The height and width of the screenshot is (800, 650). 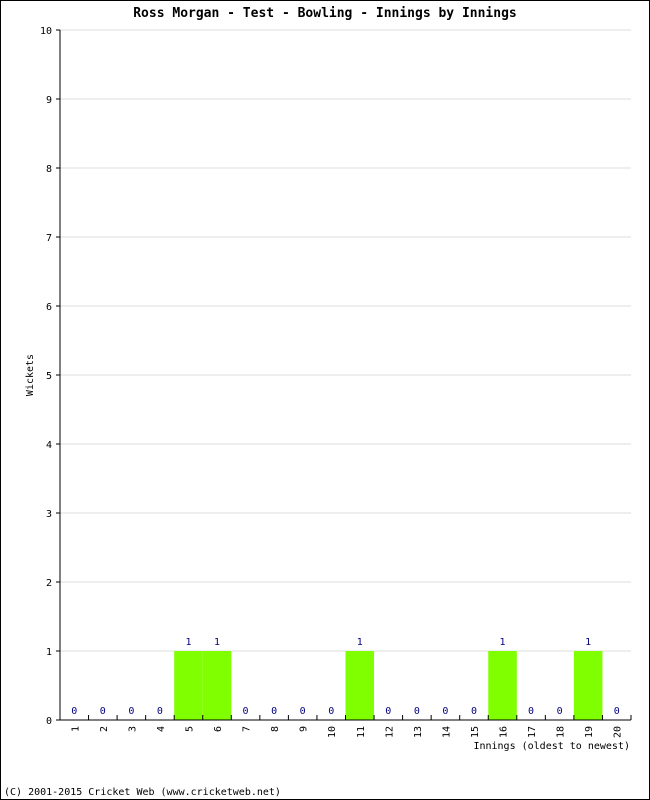 I want to click on x-tick-label: 10, so click(x=332, y=732).